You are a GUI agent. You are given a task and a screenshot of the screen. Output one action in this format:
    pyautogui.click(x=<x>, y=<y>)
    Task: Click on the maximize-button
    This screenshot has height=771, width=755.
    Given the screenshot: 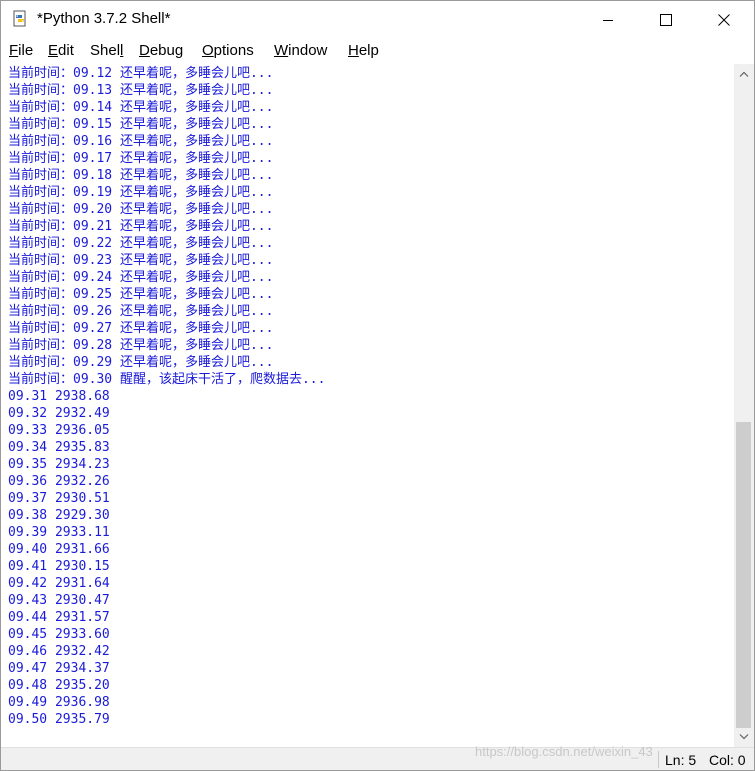 What is the action you would take?
    pyautogui.click(x=666, y=19)
    